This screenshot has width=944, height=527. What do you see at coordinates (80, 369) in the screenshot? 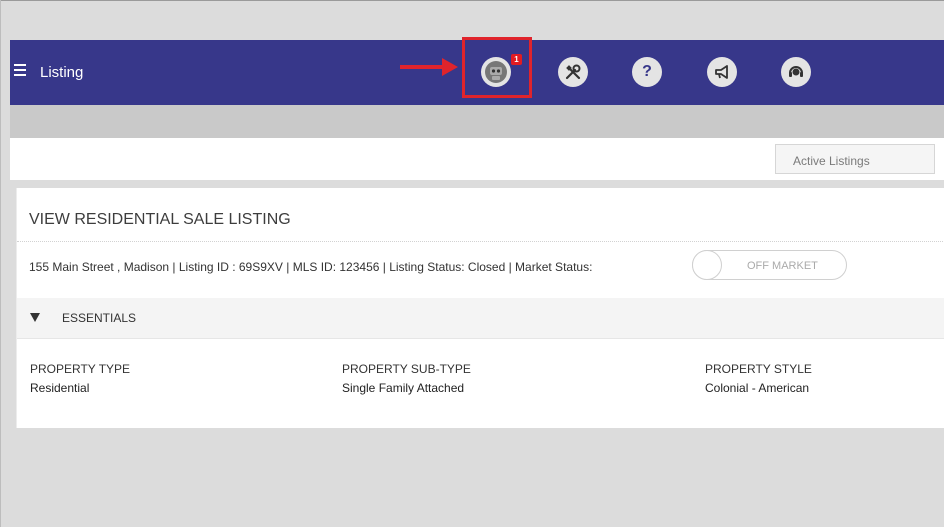
I see `property-type-label: PROPERTY TYPE` at bounding box center [80, 369].